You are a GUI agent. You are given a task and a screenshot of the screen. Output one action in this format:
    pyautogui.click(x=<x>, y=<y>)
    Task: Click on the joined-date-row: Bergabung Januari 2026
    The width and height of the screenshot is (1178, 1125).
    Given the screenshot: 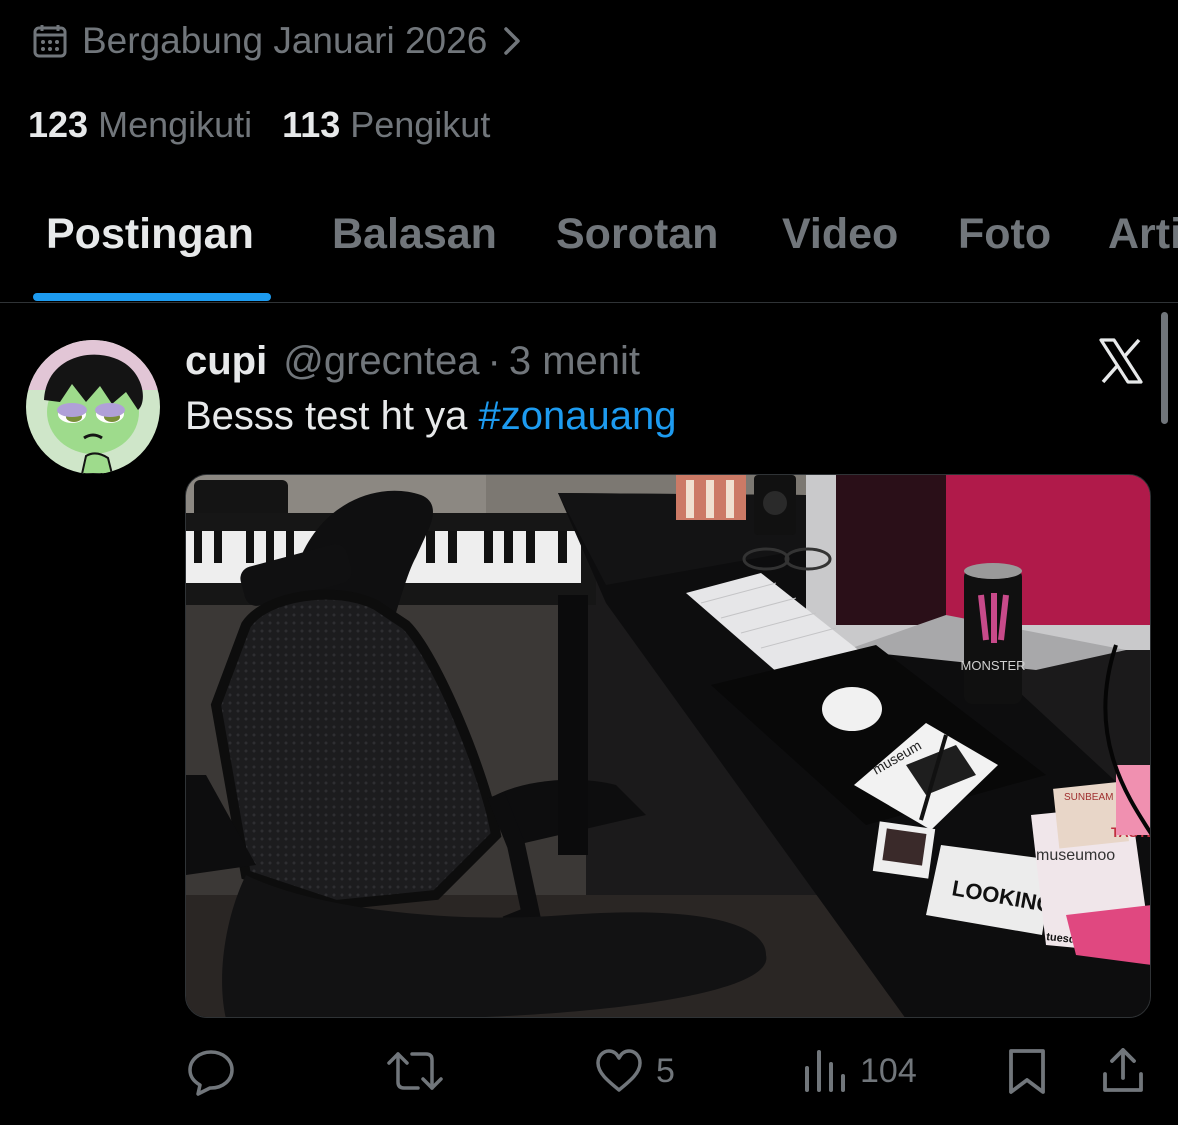 What is the action you would take?
    pyautogui.click(x=277, y=41)
    